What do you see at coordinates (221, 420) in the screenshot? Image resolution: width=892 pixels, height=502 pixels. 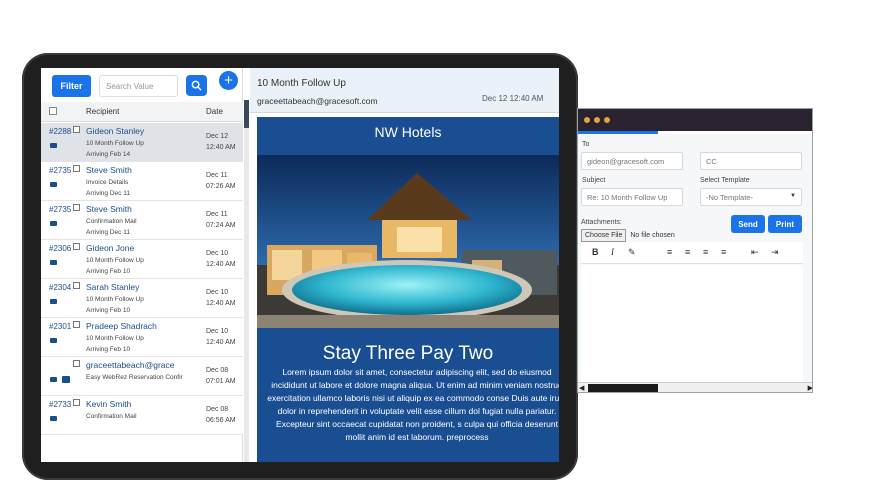 I see `row-time: 06:56 AM` at bounding box center [221, 420].